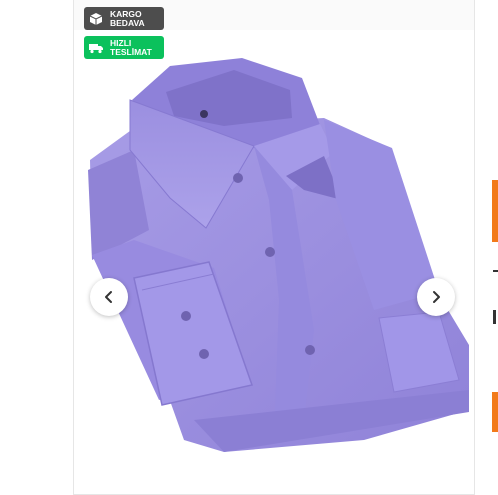 The image size is (498, 495). What do you see at coordinates (131, 51) in the screenshot?
I see `fast-delivery-line2: TESLİMAT` at bounding box center [131, 51].